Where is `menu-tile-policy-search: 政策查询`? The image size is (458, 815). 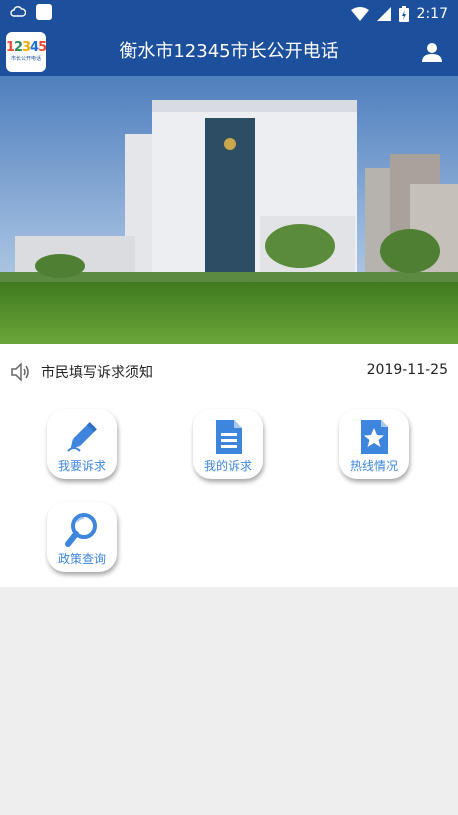 menu-tile-policy-search: 政策查询 is located at coordinates (82, 537).